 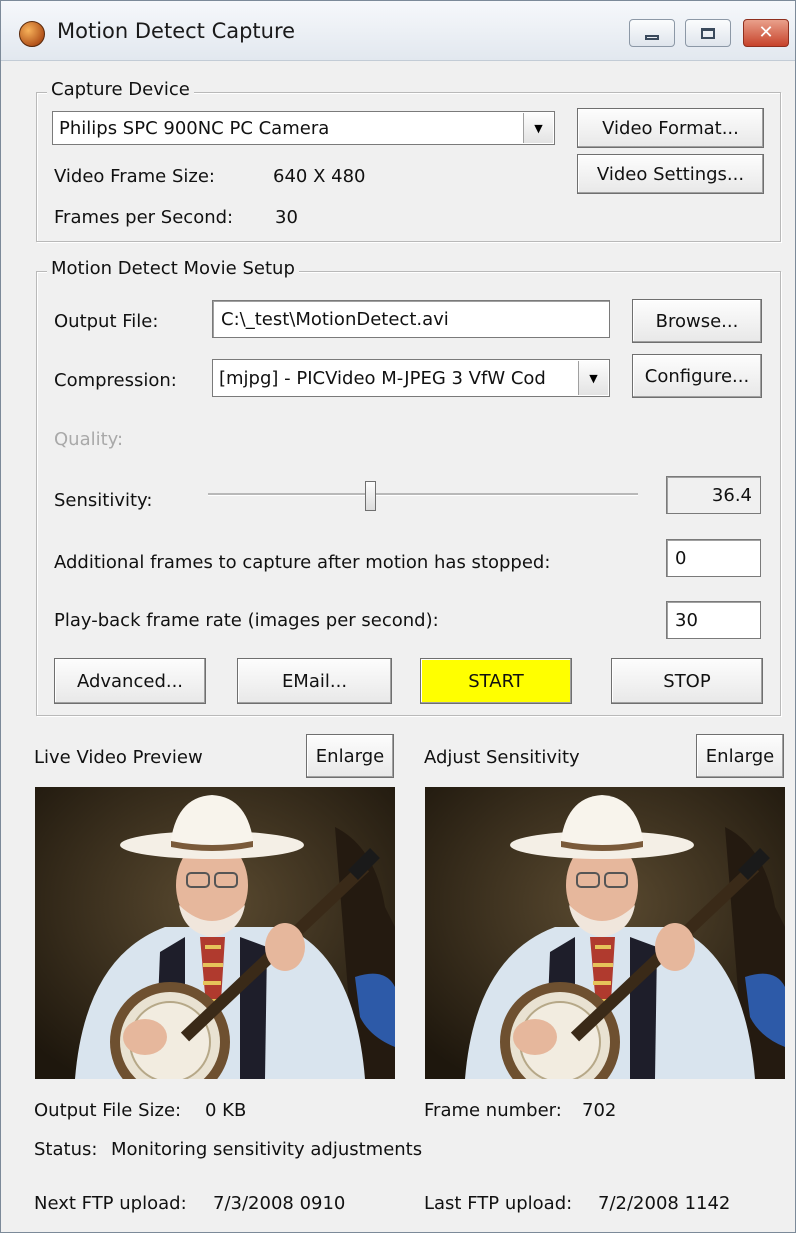 What do you see at coordinates (411, 319) in the screenshot?
I see `output-file-input: C:\_test\MotionDetect.avi` at bounding box center [411, 319].